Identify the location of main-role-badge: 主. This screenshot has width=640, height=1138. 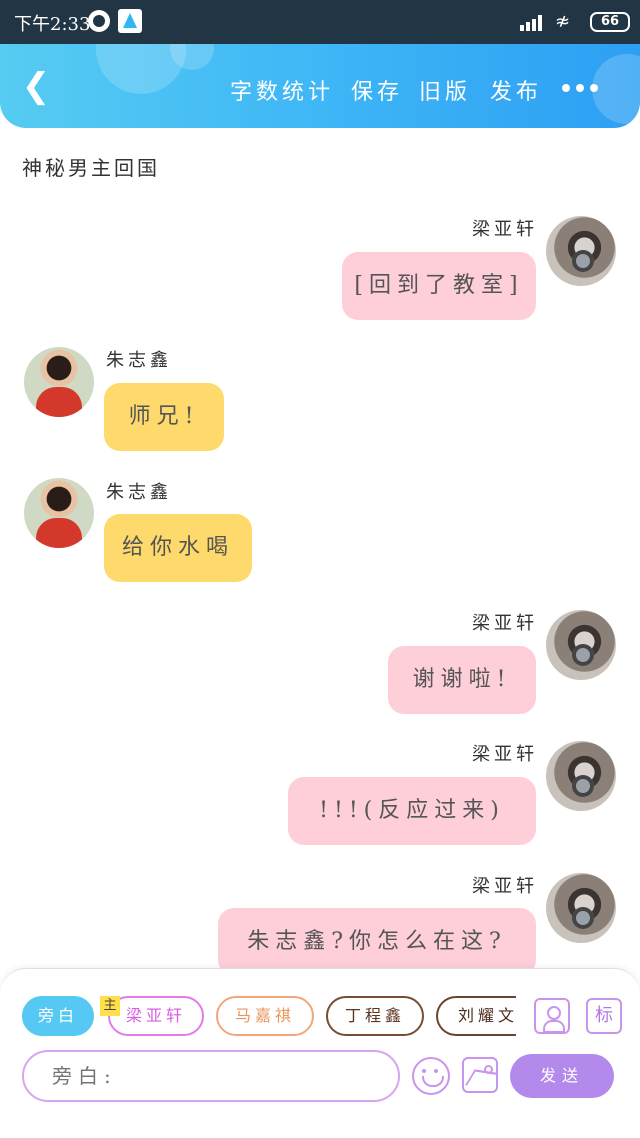
(110, 1006).